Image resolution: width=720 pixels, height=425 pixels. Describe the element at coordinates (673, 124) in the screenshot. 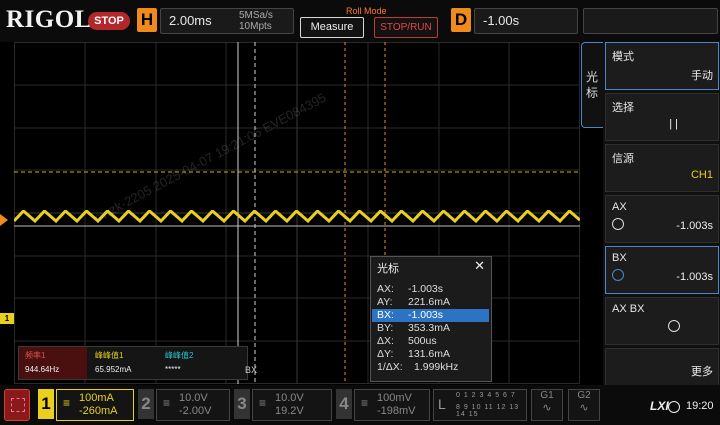

I see `menu-item-value: | |` at that location.